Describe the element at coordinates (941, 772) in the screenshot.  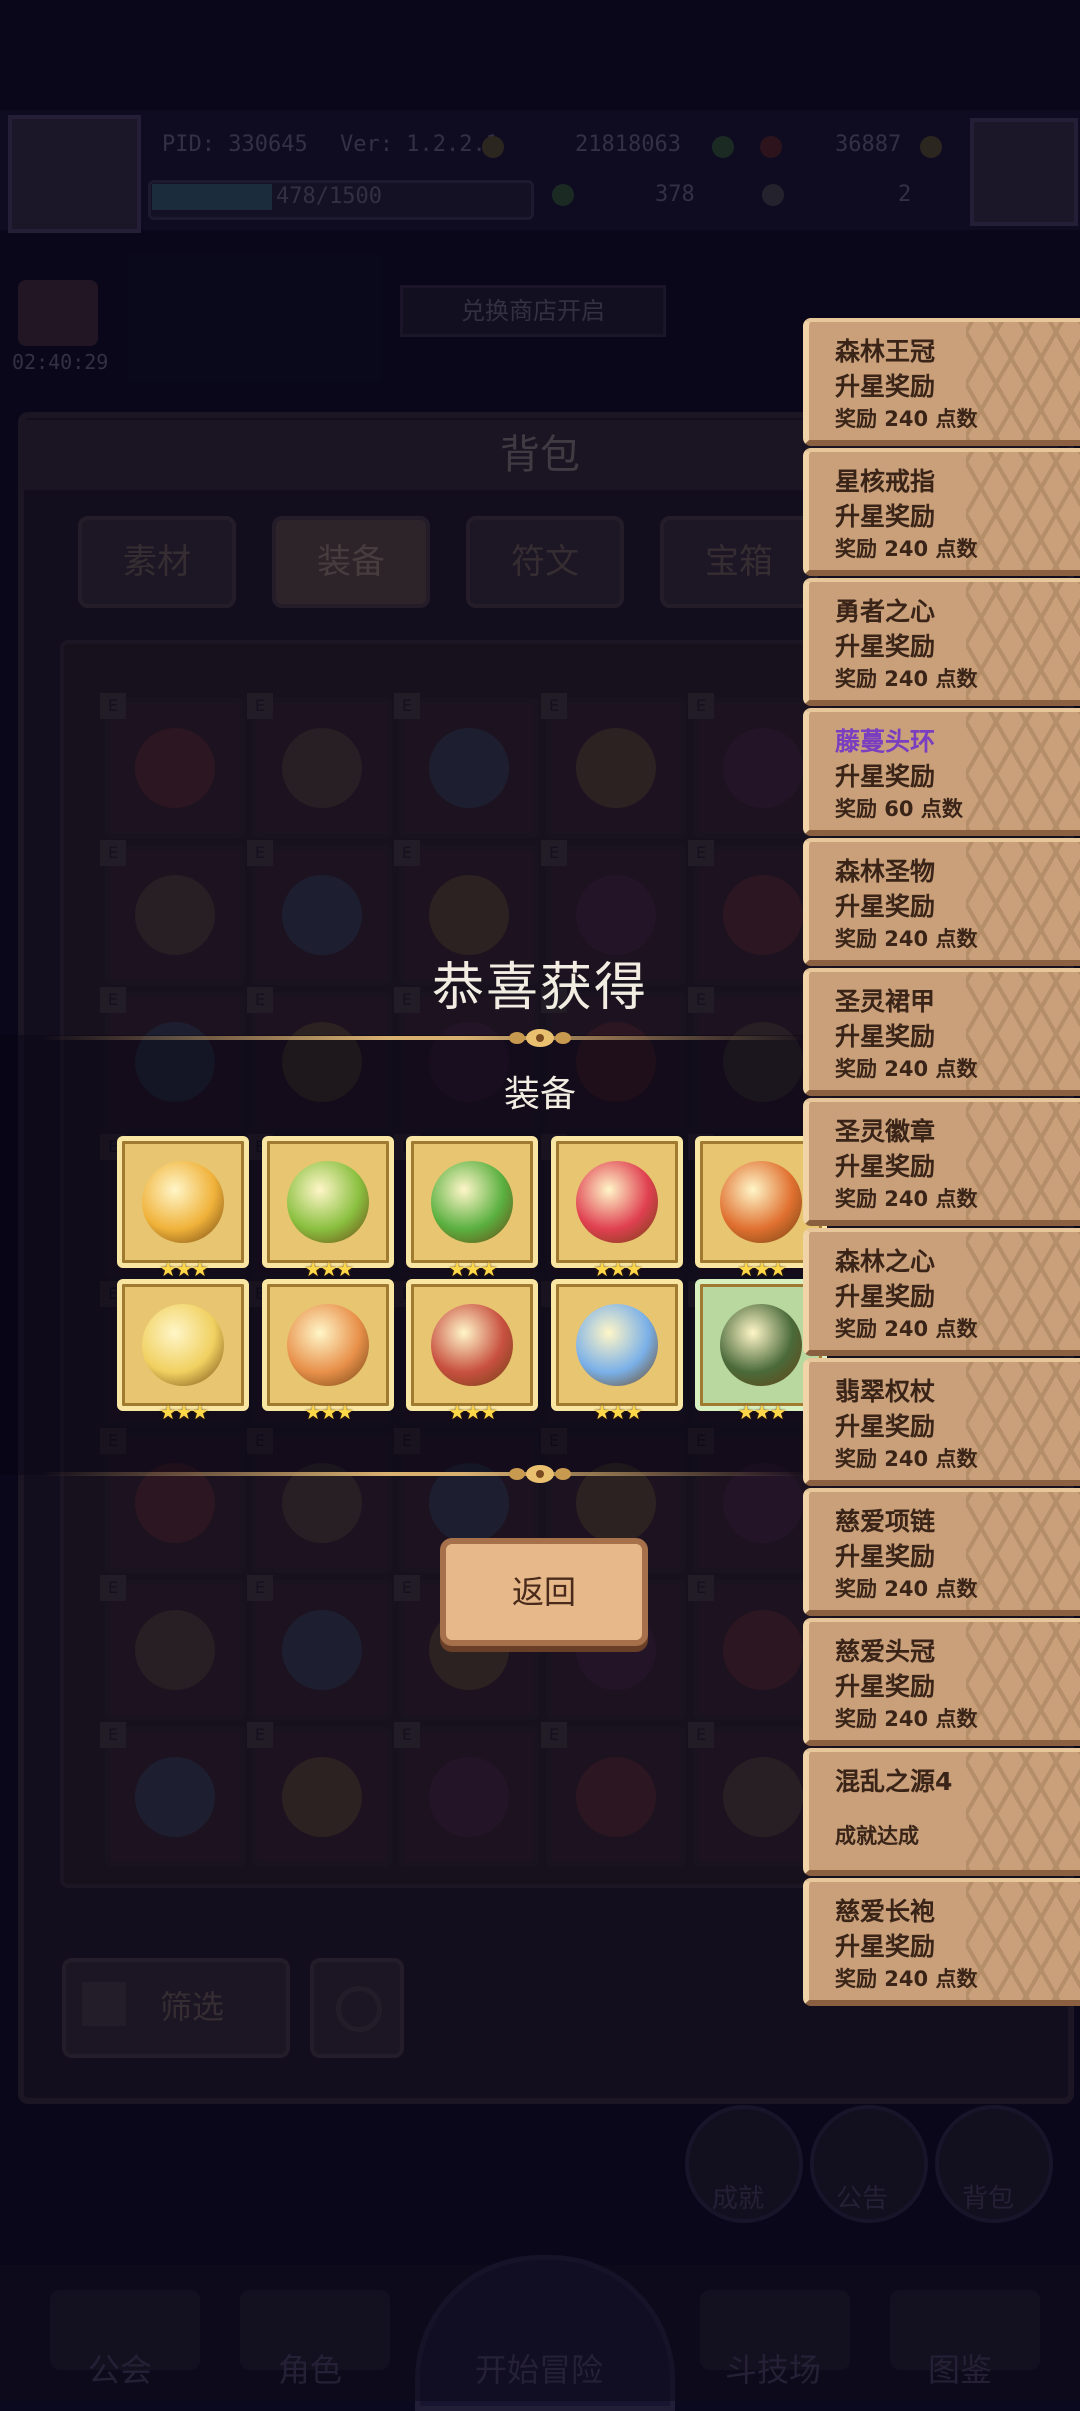
I see `reward-notification: 藤蔓头环升星奖励奖励 60 点数` at that location.